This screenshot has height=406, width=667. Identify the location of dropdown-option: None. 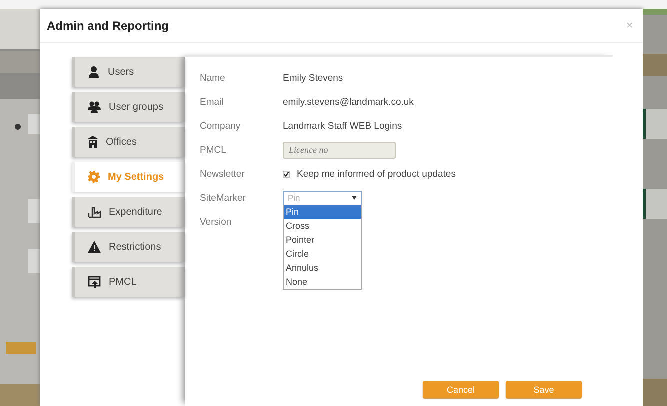
(322, 282).